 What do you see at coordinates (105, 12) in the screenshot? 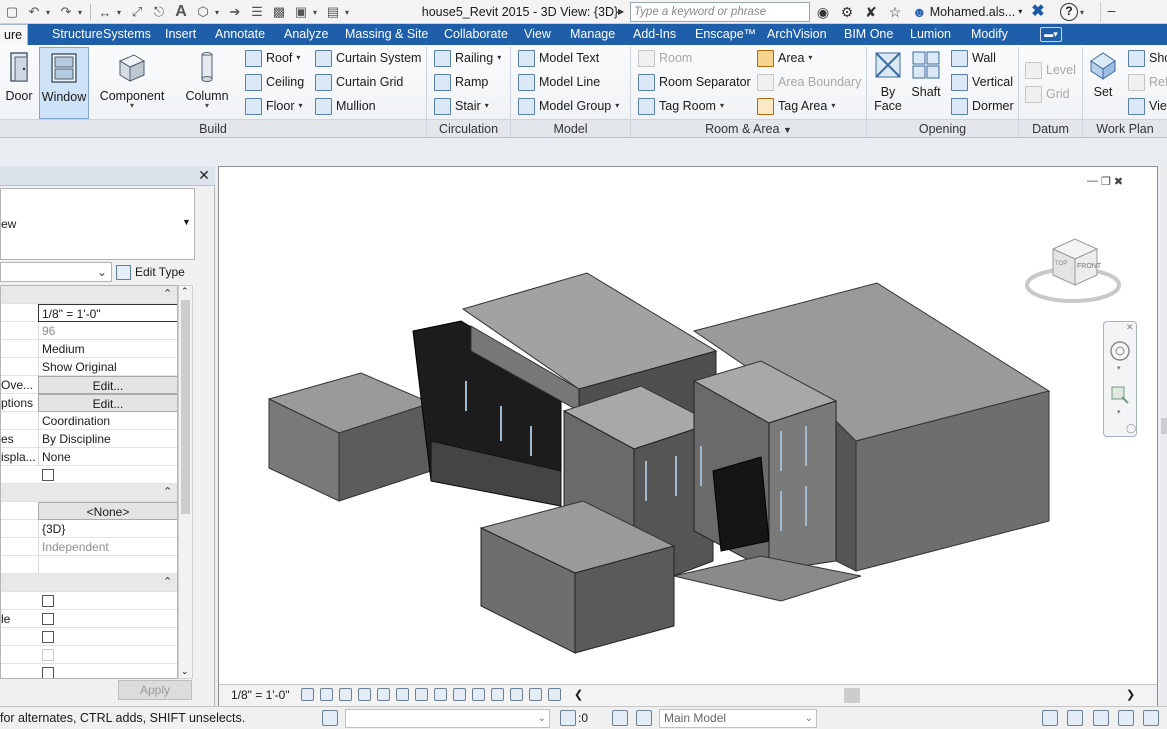
I see `measure-icon: ↔` at bounding box center [105, 12].